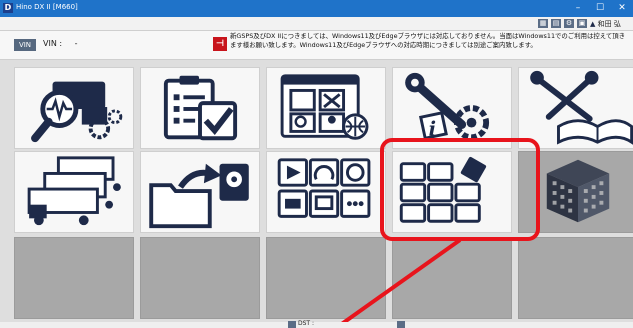 This screenshot has width=633, height=328. Describe the element at coordinates (447, 106) in the screenshot. I see `wrench-gear-info-icon: i` at that location.